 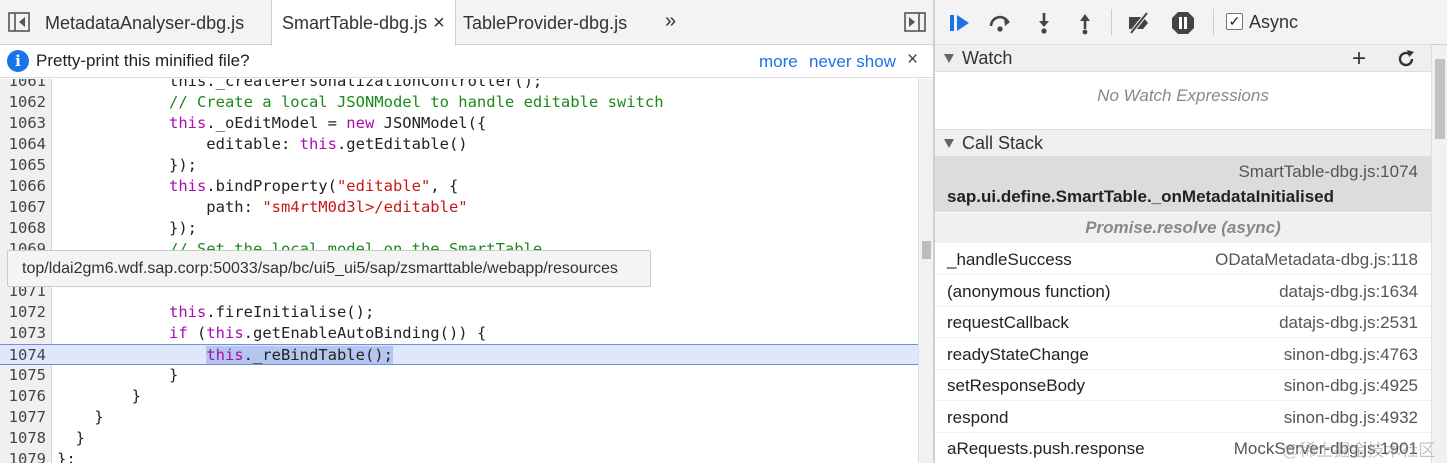 I want to click on editor-scrollbar-thumb, so click(x=926, y=250).